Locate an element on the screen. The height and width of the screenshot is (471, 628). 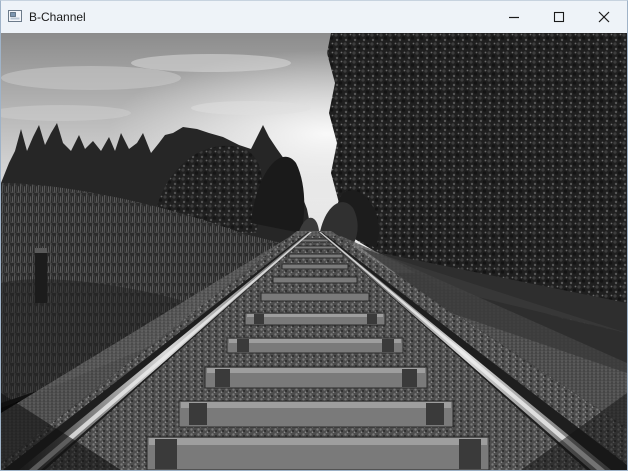
maximize-icon is located at coordinates (559, 16).